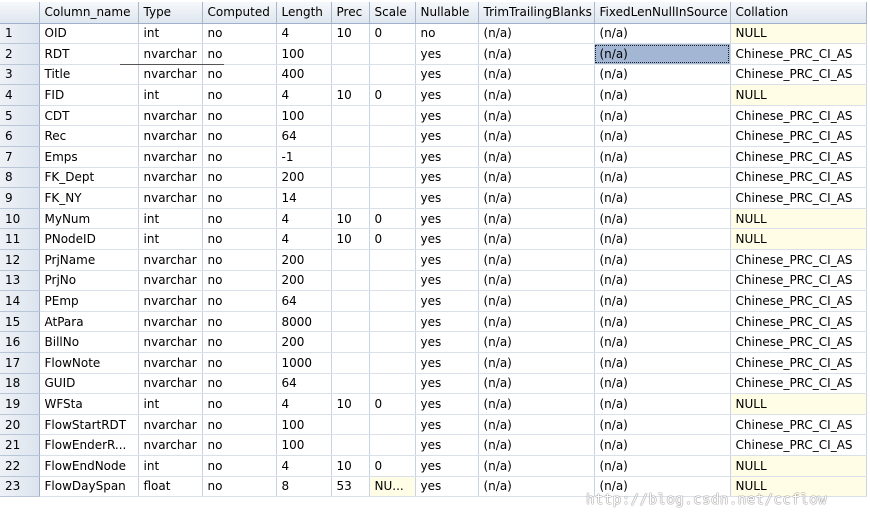 The image size is (870, 522). I want to click on cell-prec: 53, so click(350, 487).